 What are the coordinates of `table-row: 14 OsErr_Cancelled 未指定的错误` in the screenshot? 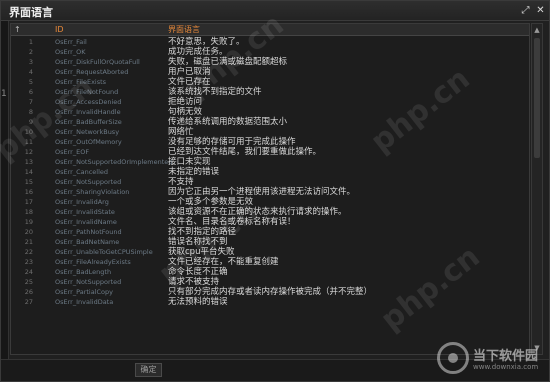 It's located at (270, 172).